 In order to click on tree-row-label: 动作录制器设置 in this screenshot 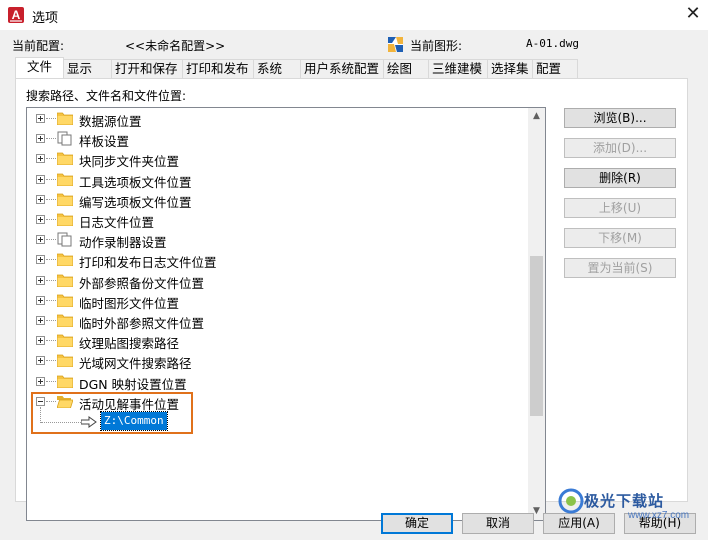, I will do `click(123, 241)`.